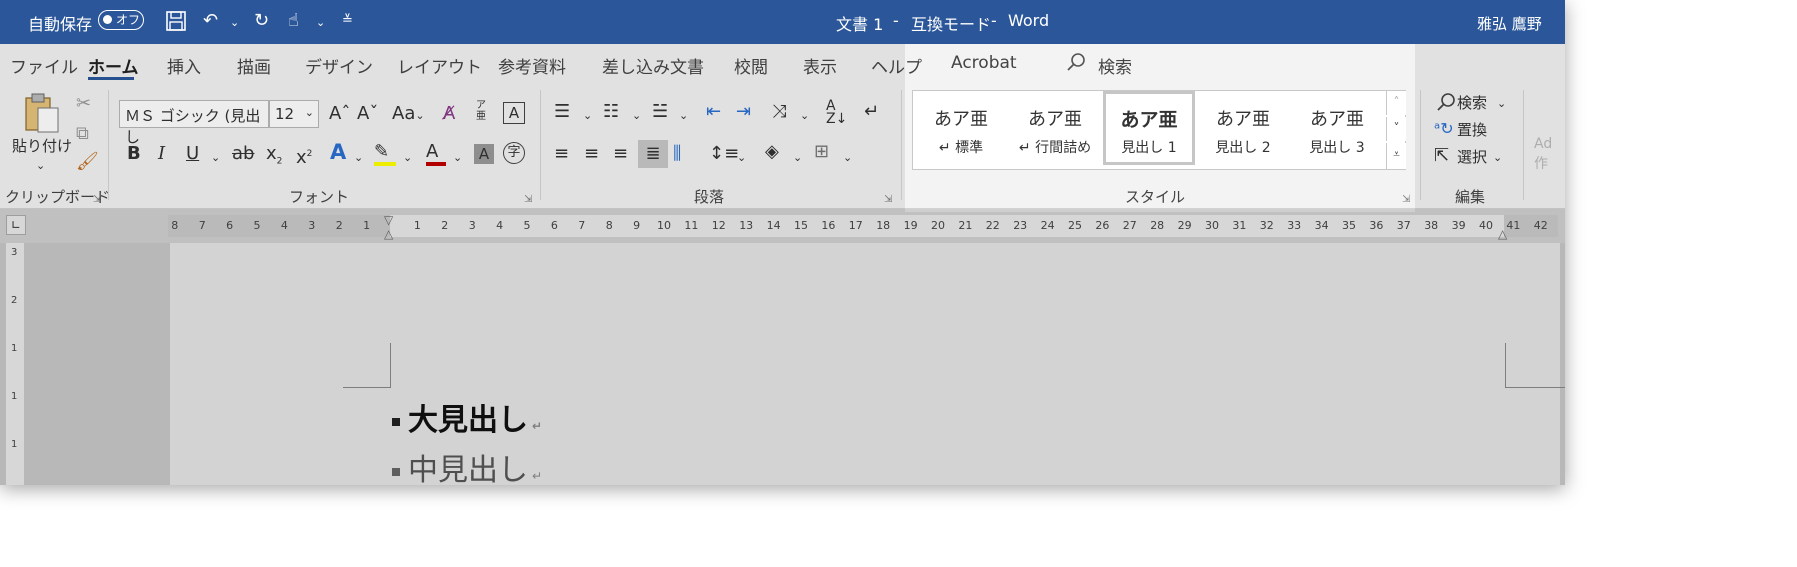  Describe the element at coordinates (210, 20) in the screenshot. I see `undo-icon: ↶` at that location.